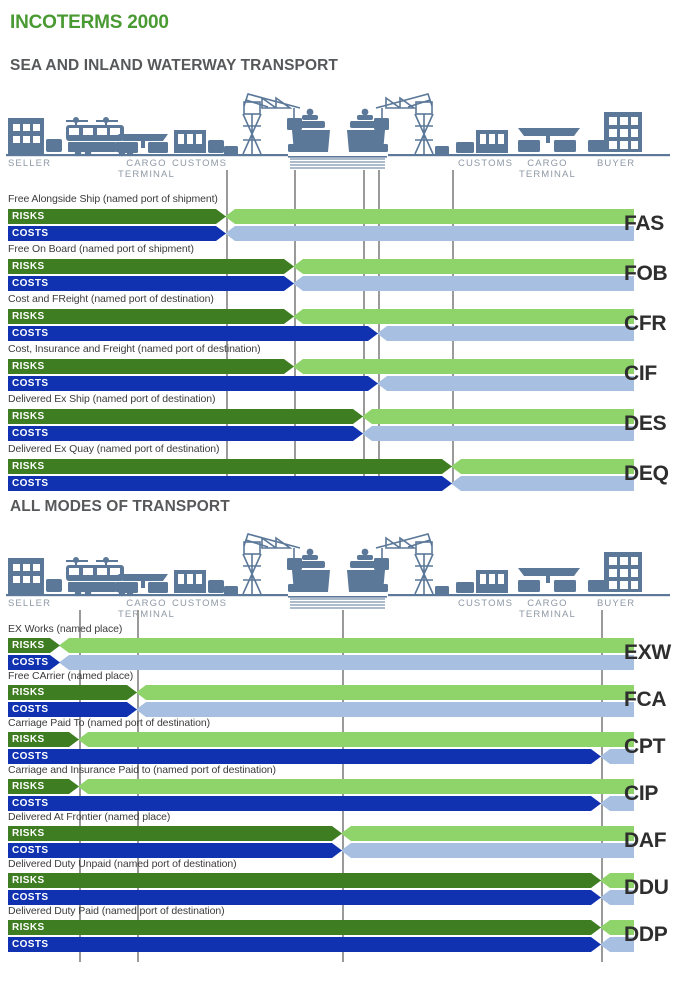  What do you see at coordinates (65, 629) in the screenshot?
I see `incoterm-description: EX Works (named place)` at bounding box center [65, 629].